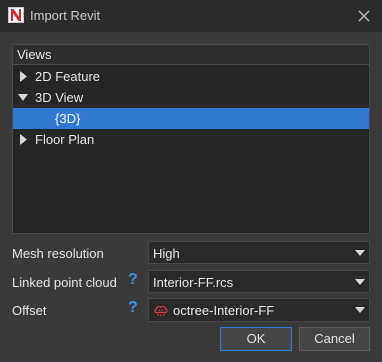  I want to click on linked-point-cloud-value: Interior-FF.rcs, so click(193, 282).